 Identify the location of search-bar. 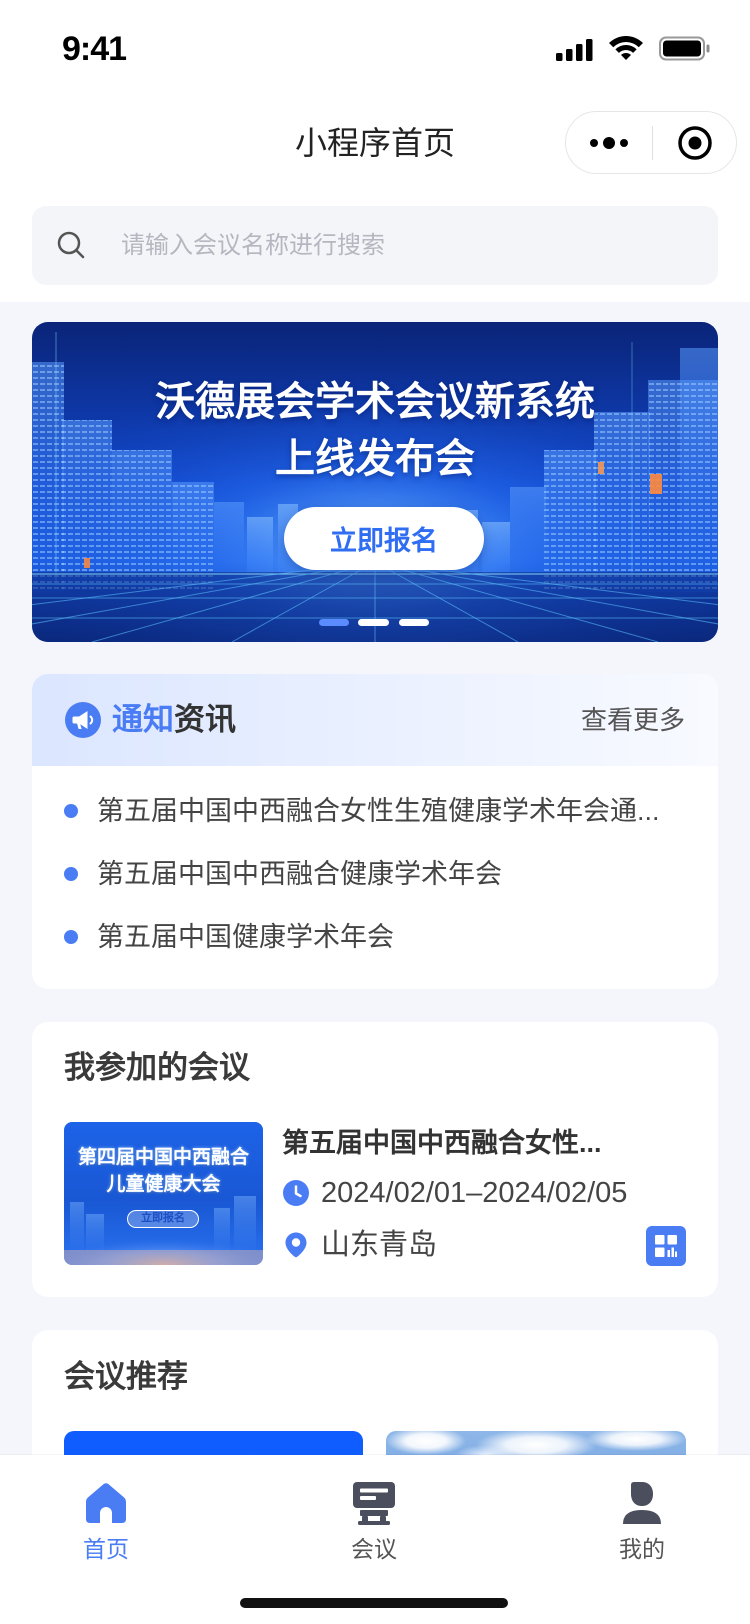
(375, 245).